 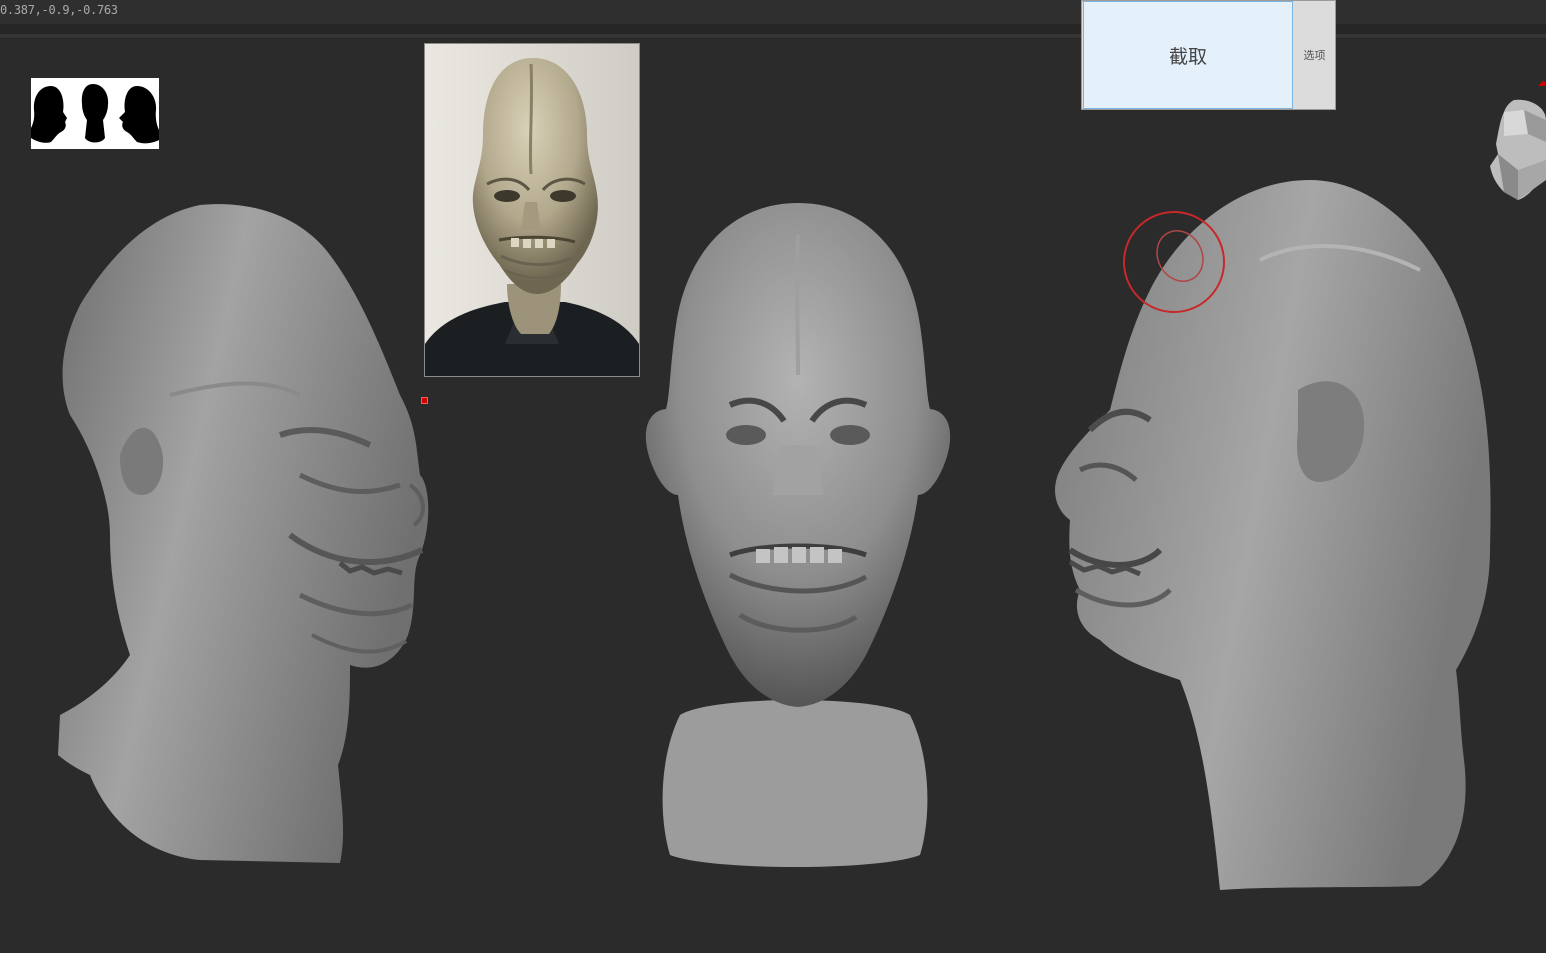 I want to click on capture-button: 截取, so click(x=1188, y=55).